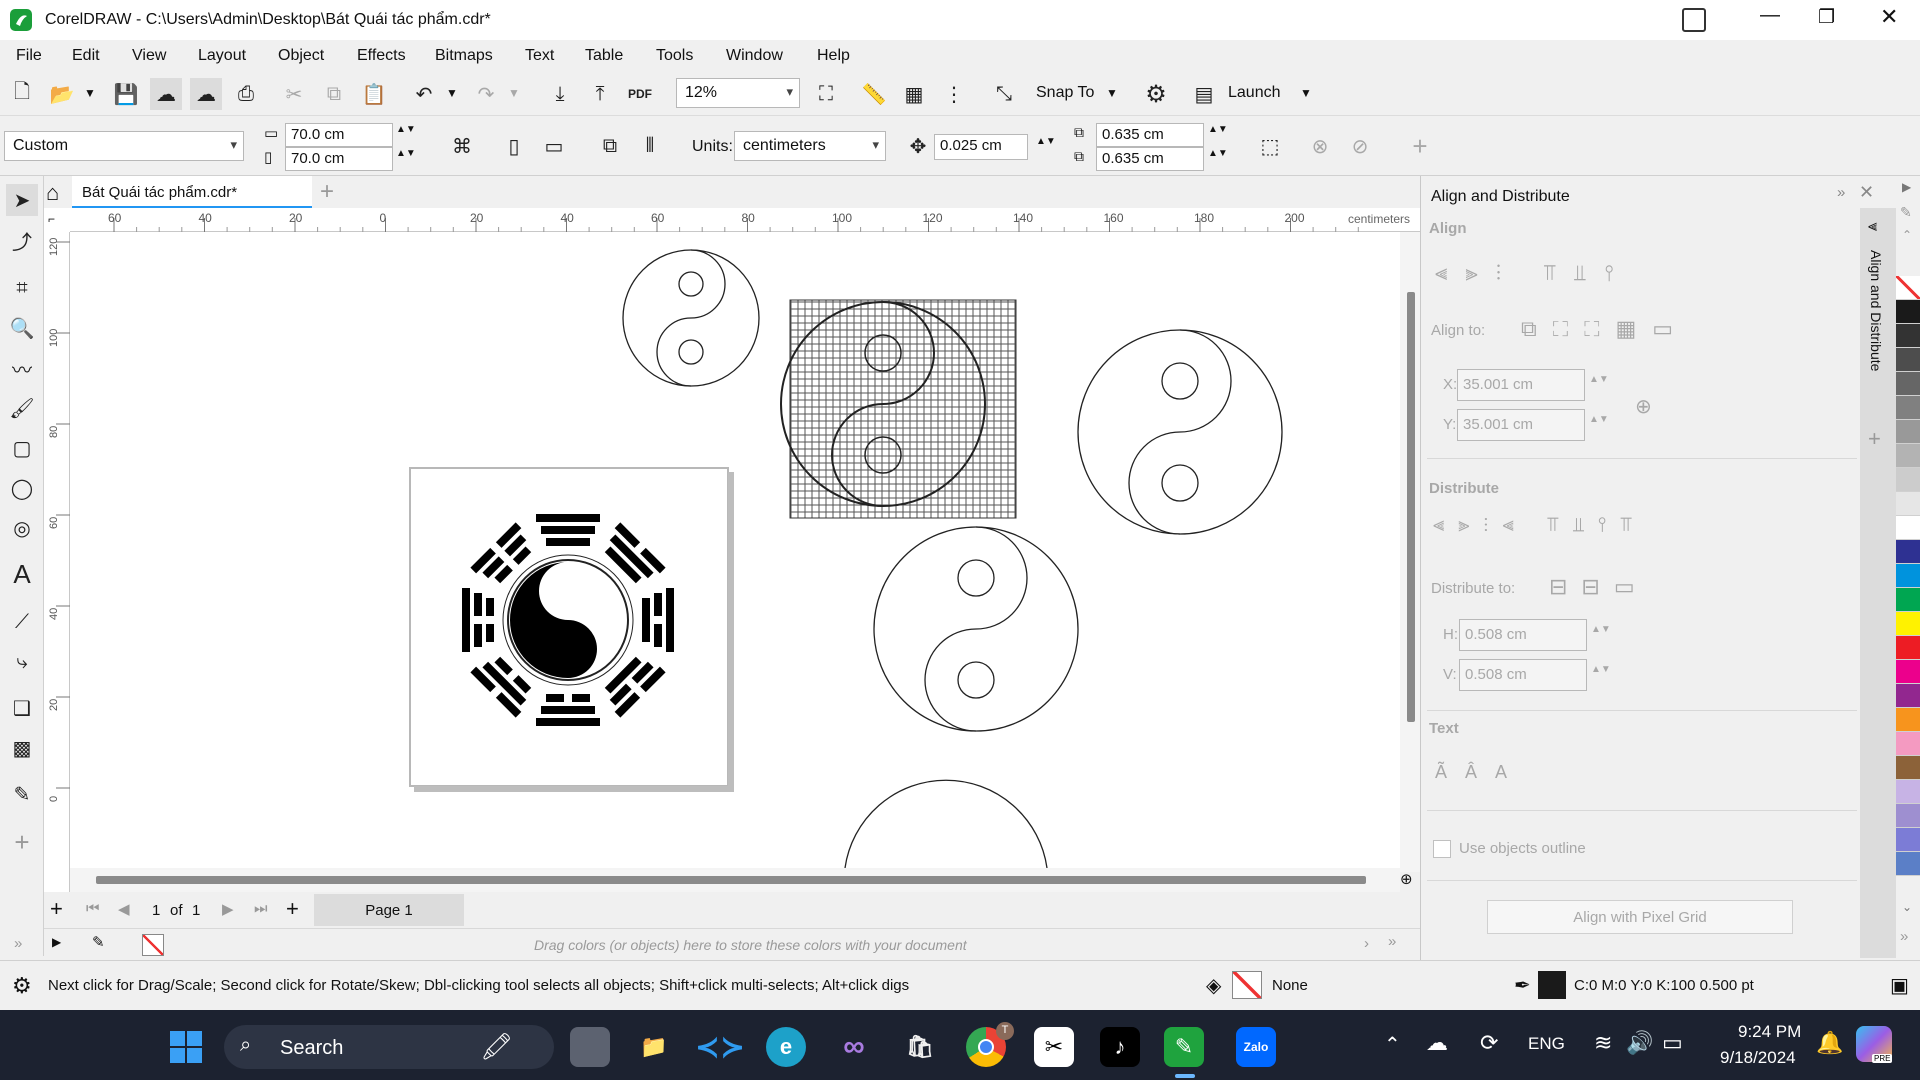 The height and width of the screenshot is (1080, 1920). Describe the element at coordinates (610, 146) in the screenshot. I see `all-pages-icon: ⧉` at that location.